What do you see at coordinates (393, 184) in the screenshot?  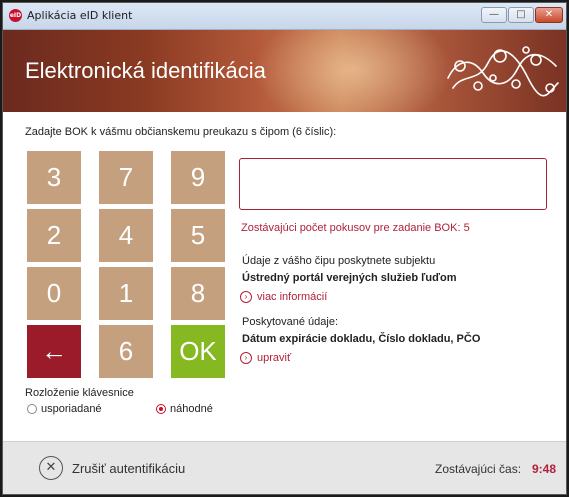 I see `bok-input-field` at bounding box center [393, 184].